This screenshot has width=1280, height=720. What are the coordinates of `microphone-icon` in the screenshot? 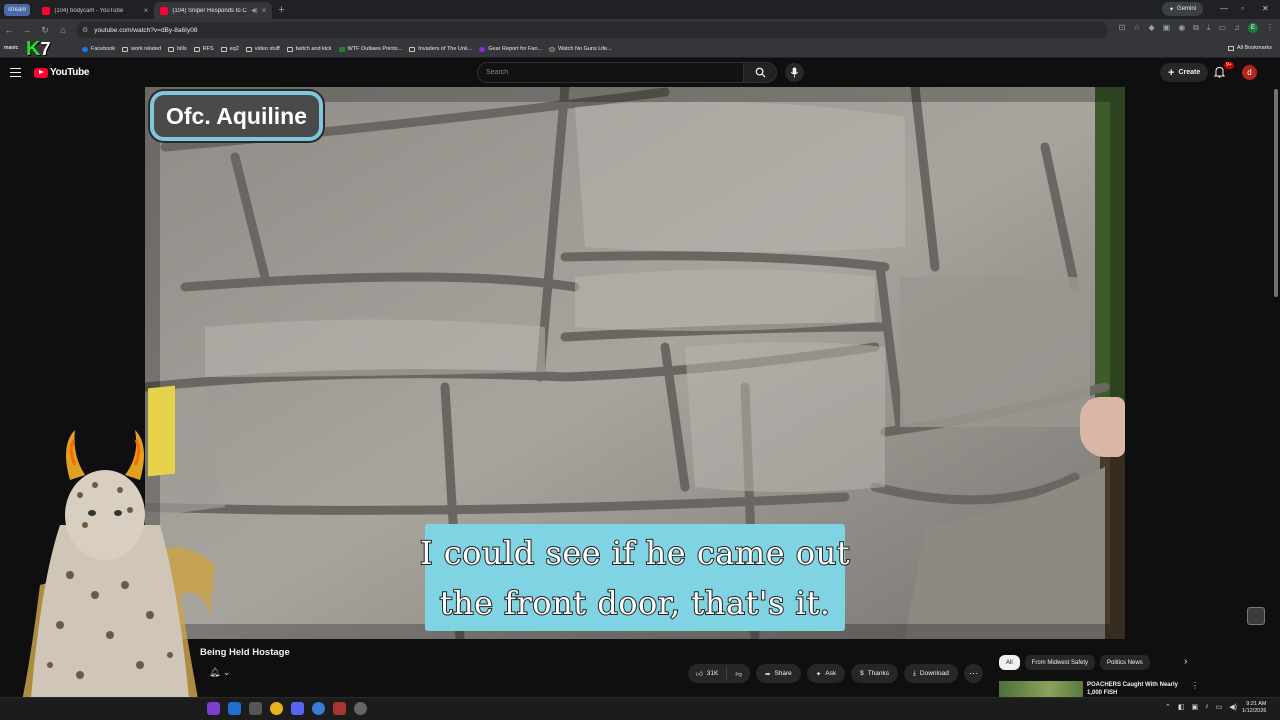 It's located at (794, 72).